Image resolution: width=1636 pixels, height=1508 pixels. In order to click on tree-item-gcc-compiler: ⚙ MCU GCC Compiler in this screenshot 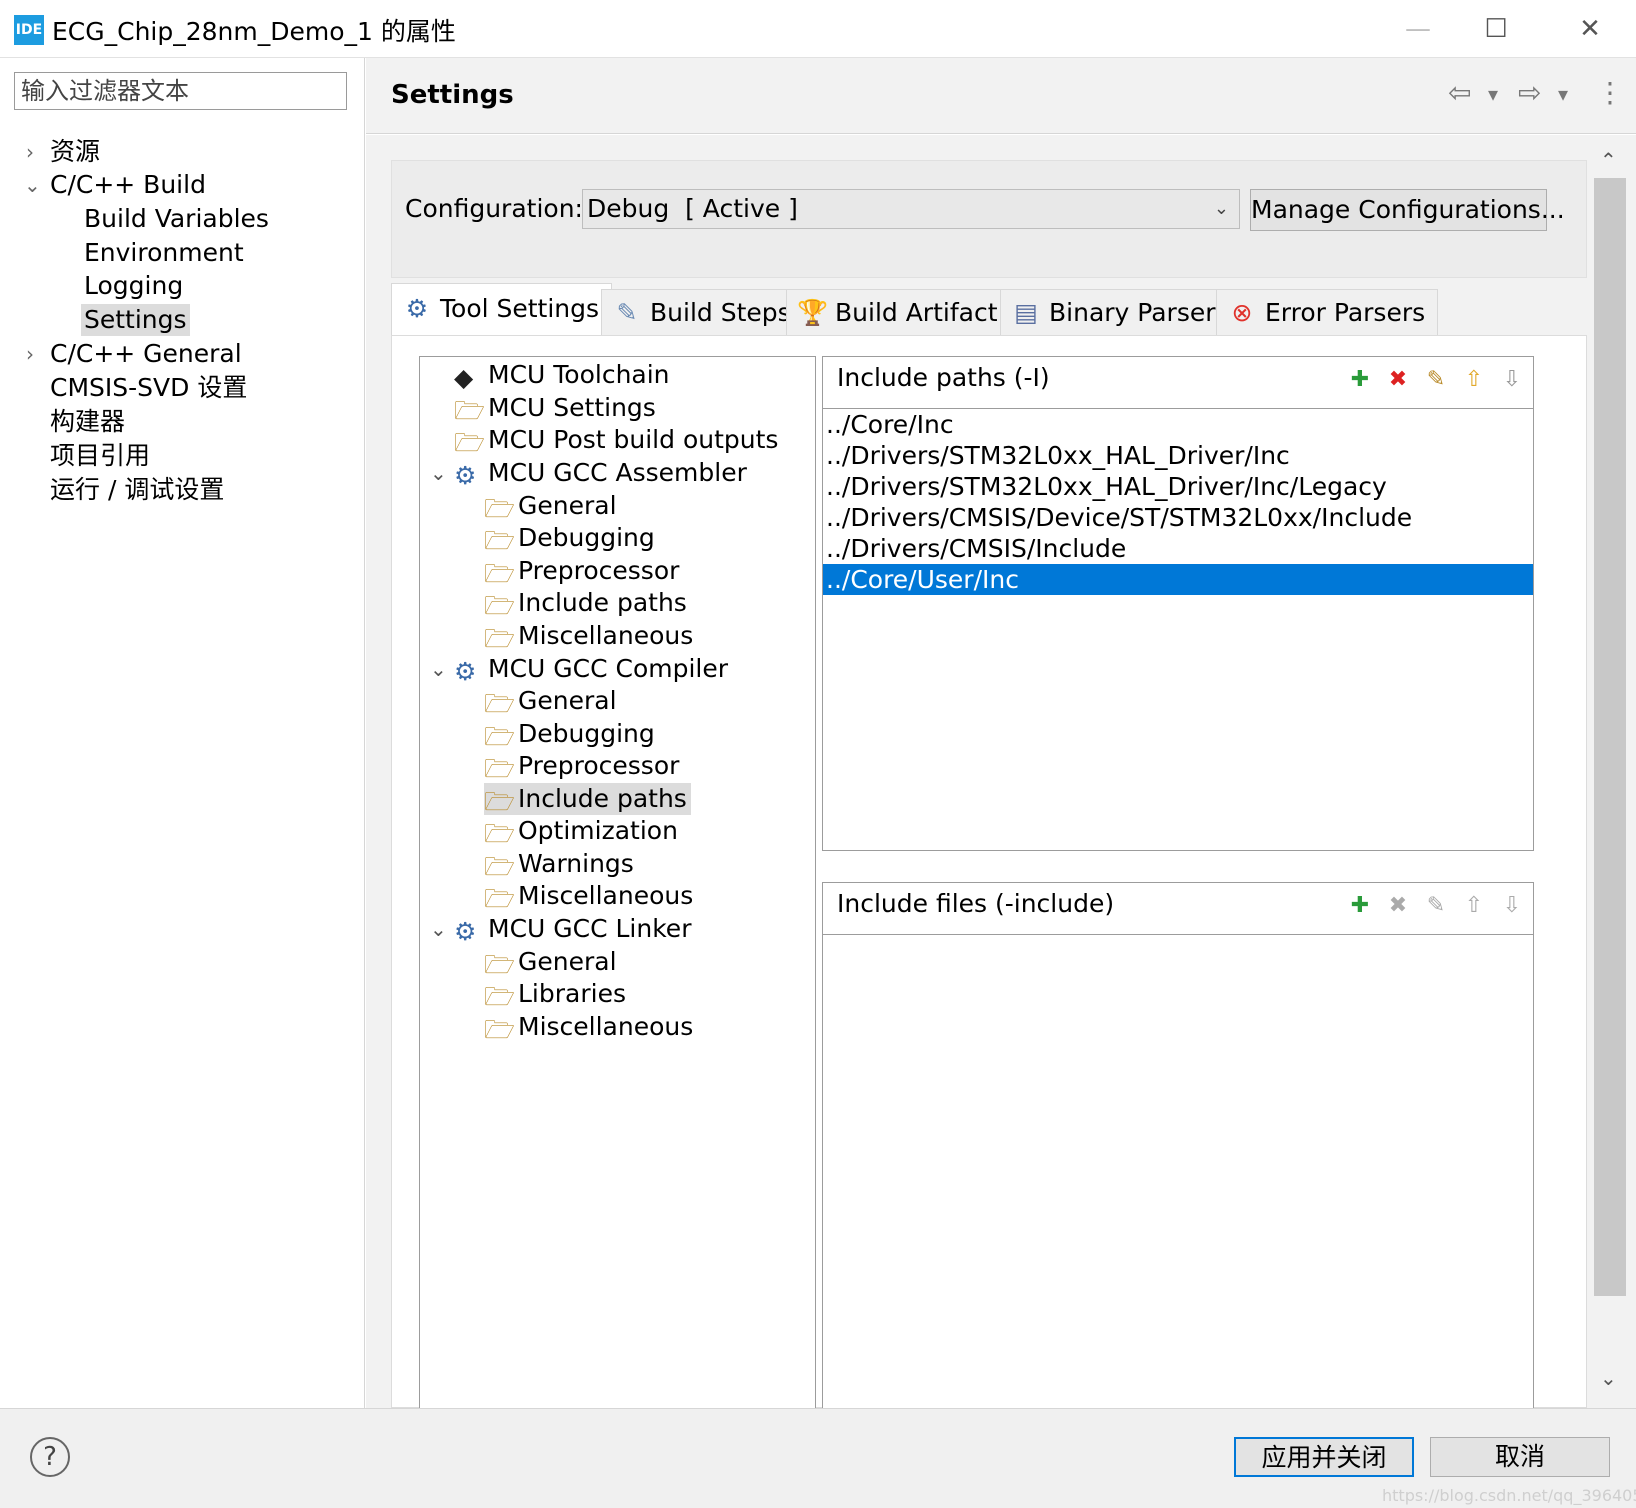, I will do `click(591, 669)`.